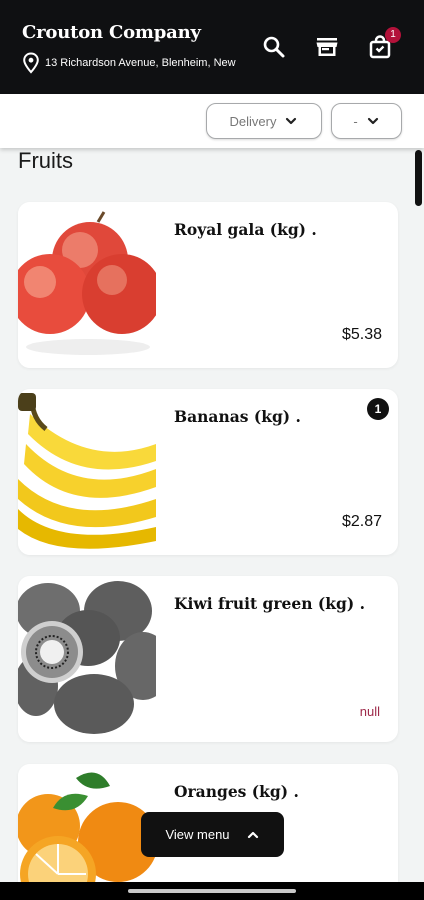  I want to click on company-name: Crouton Company, so click(111, 32).